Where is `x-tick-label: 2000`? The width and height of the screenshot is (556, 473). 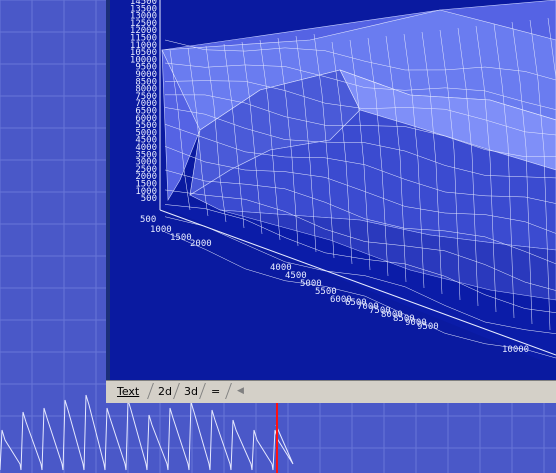
x-tick-label: 2000 is located at coordinates (201, 244).